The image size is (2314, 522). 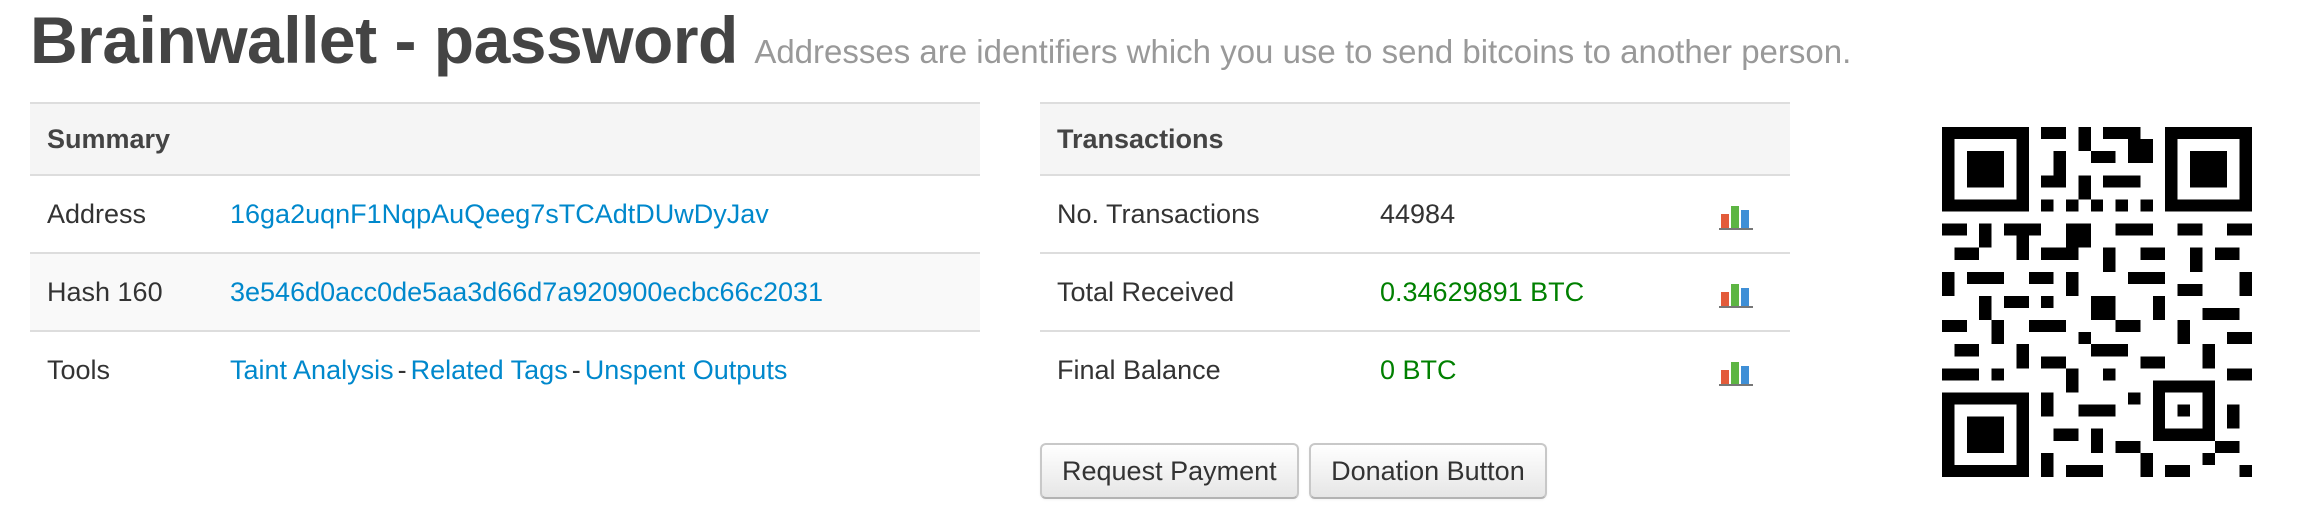 What do you see at coordinates (489, 370) in the screenshot?
I see `related-tags-link: Related Tags` at bounding box center [489, 370].